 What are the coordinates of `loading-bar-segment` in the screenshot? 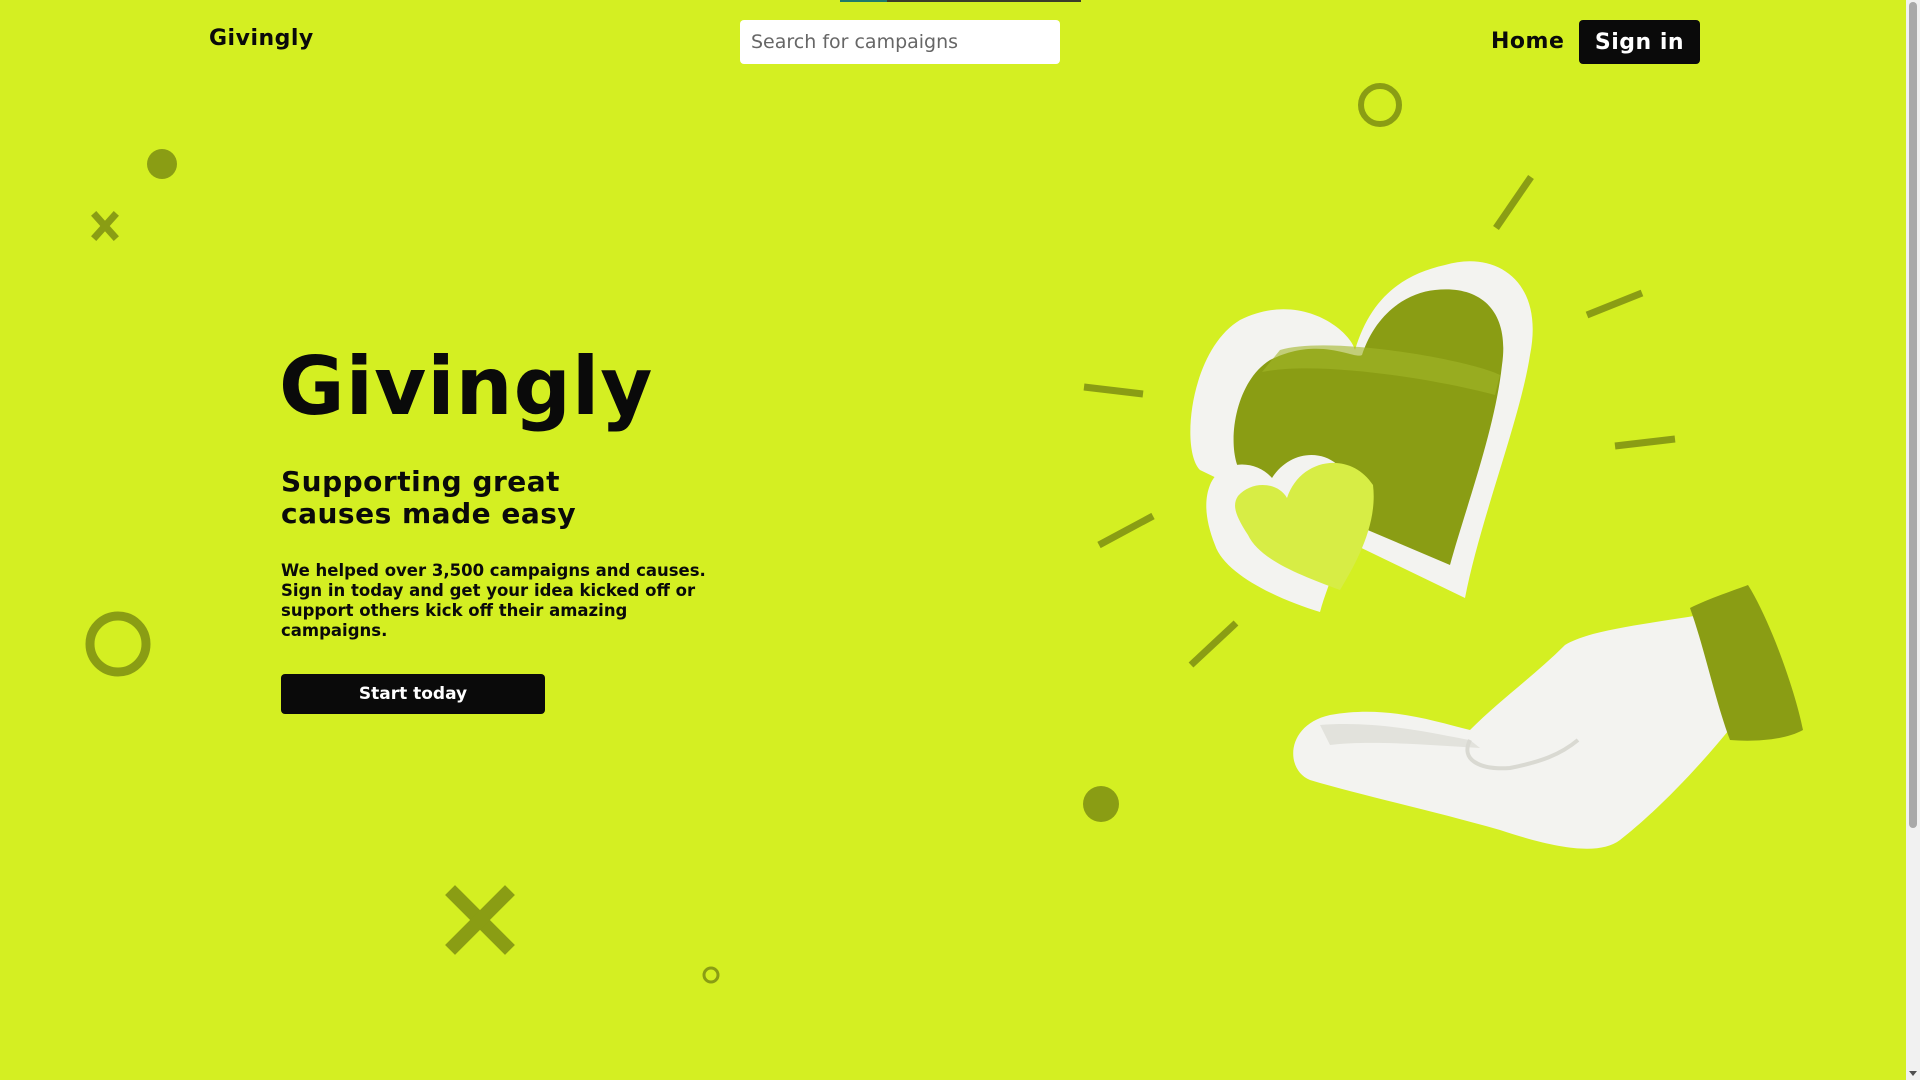 It's located at (863, 1).